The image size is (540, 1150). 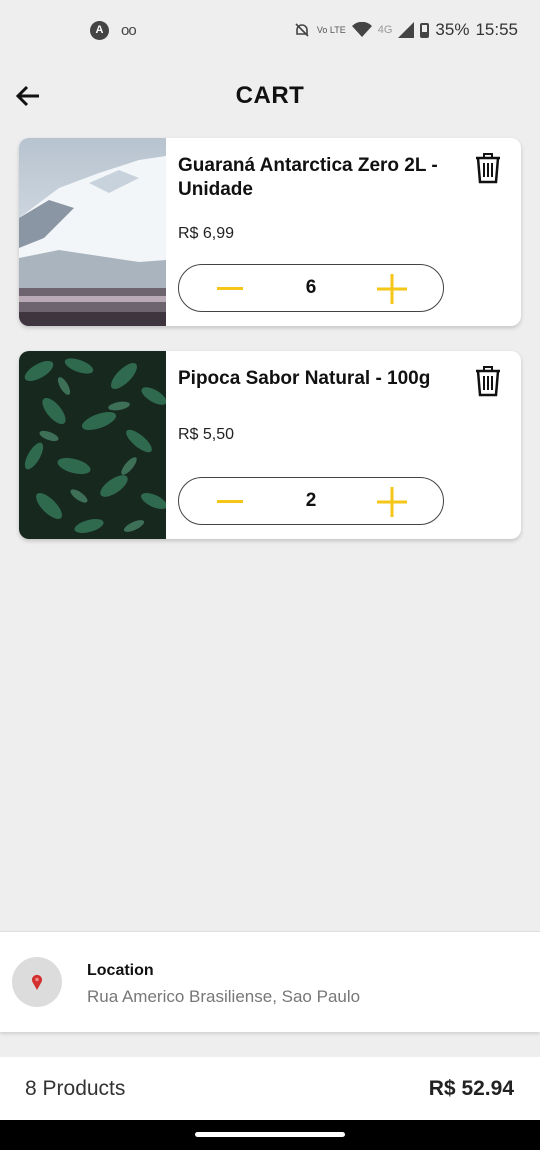 What do you see at coordinates (206, 434) in the screenshot?
I see `product-price: R$ 5,50` at bounding box center [206, 434].